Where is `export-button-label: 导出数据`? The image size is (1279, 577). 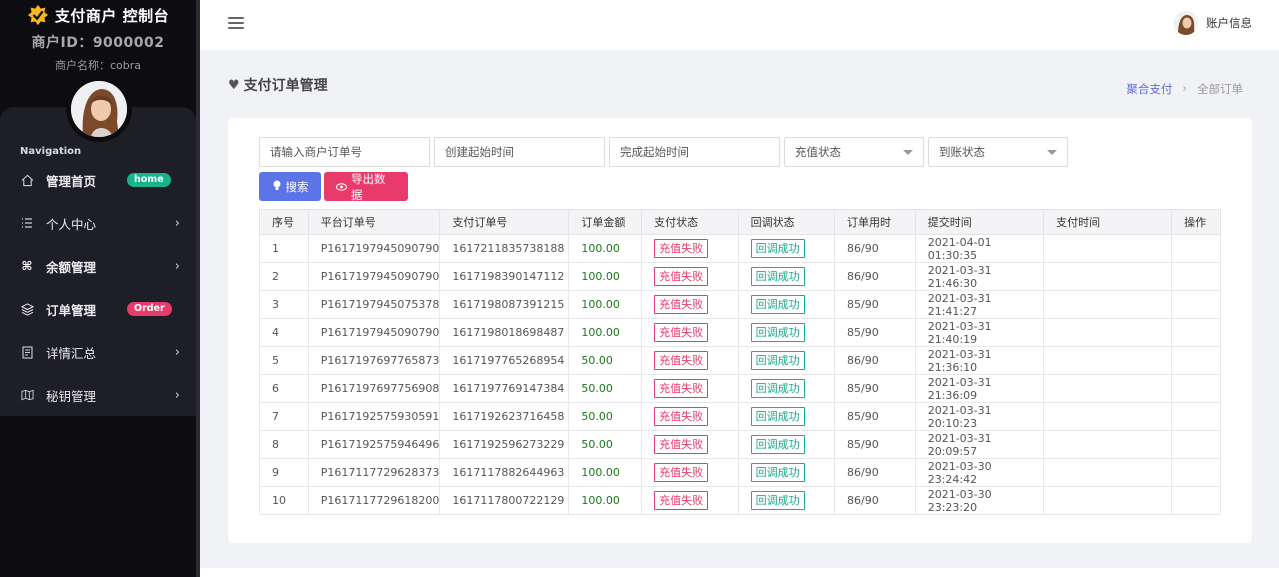 export-button-label: 导出数据 is located at coordinates (368, 186).